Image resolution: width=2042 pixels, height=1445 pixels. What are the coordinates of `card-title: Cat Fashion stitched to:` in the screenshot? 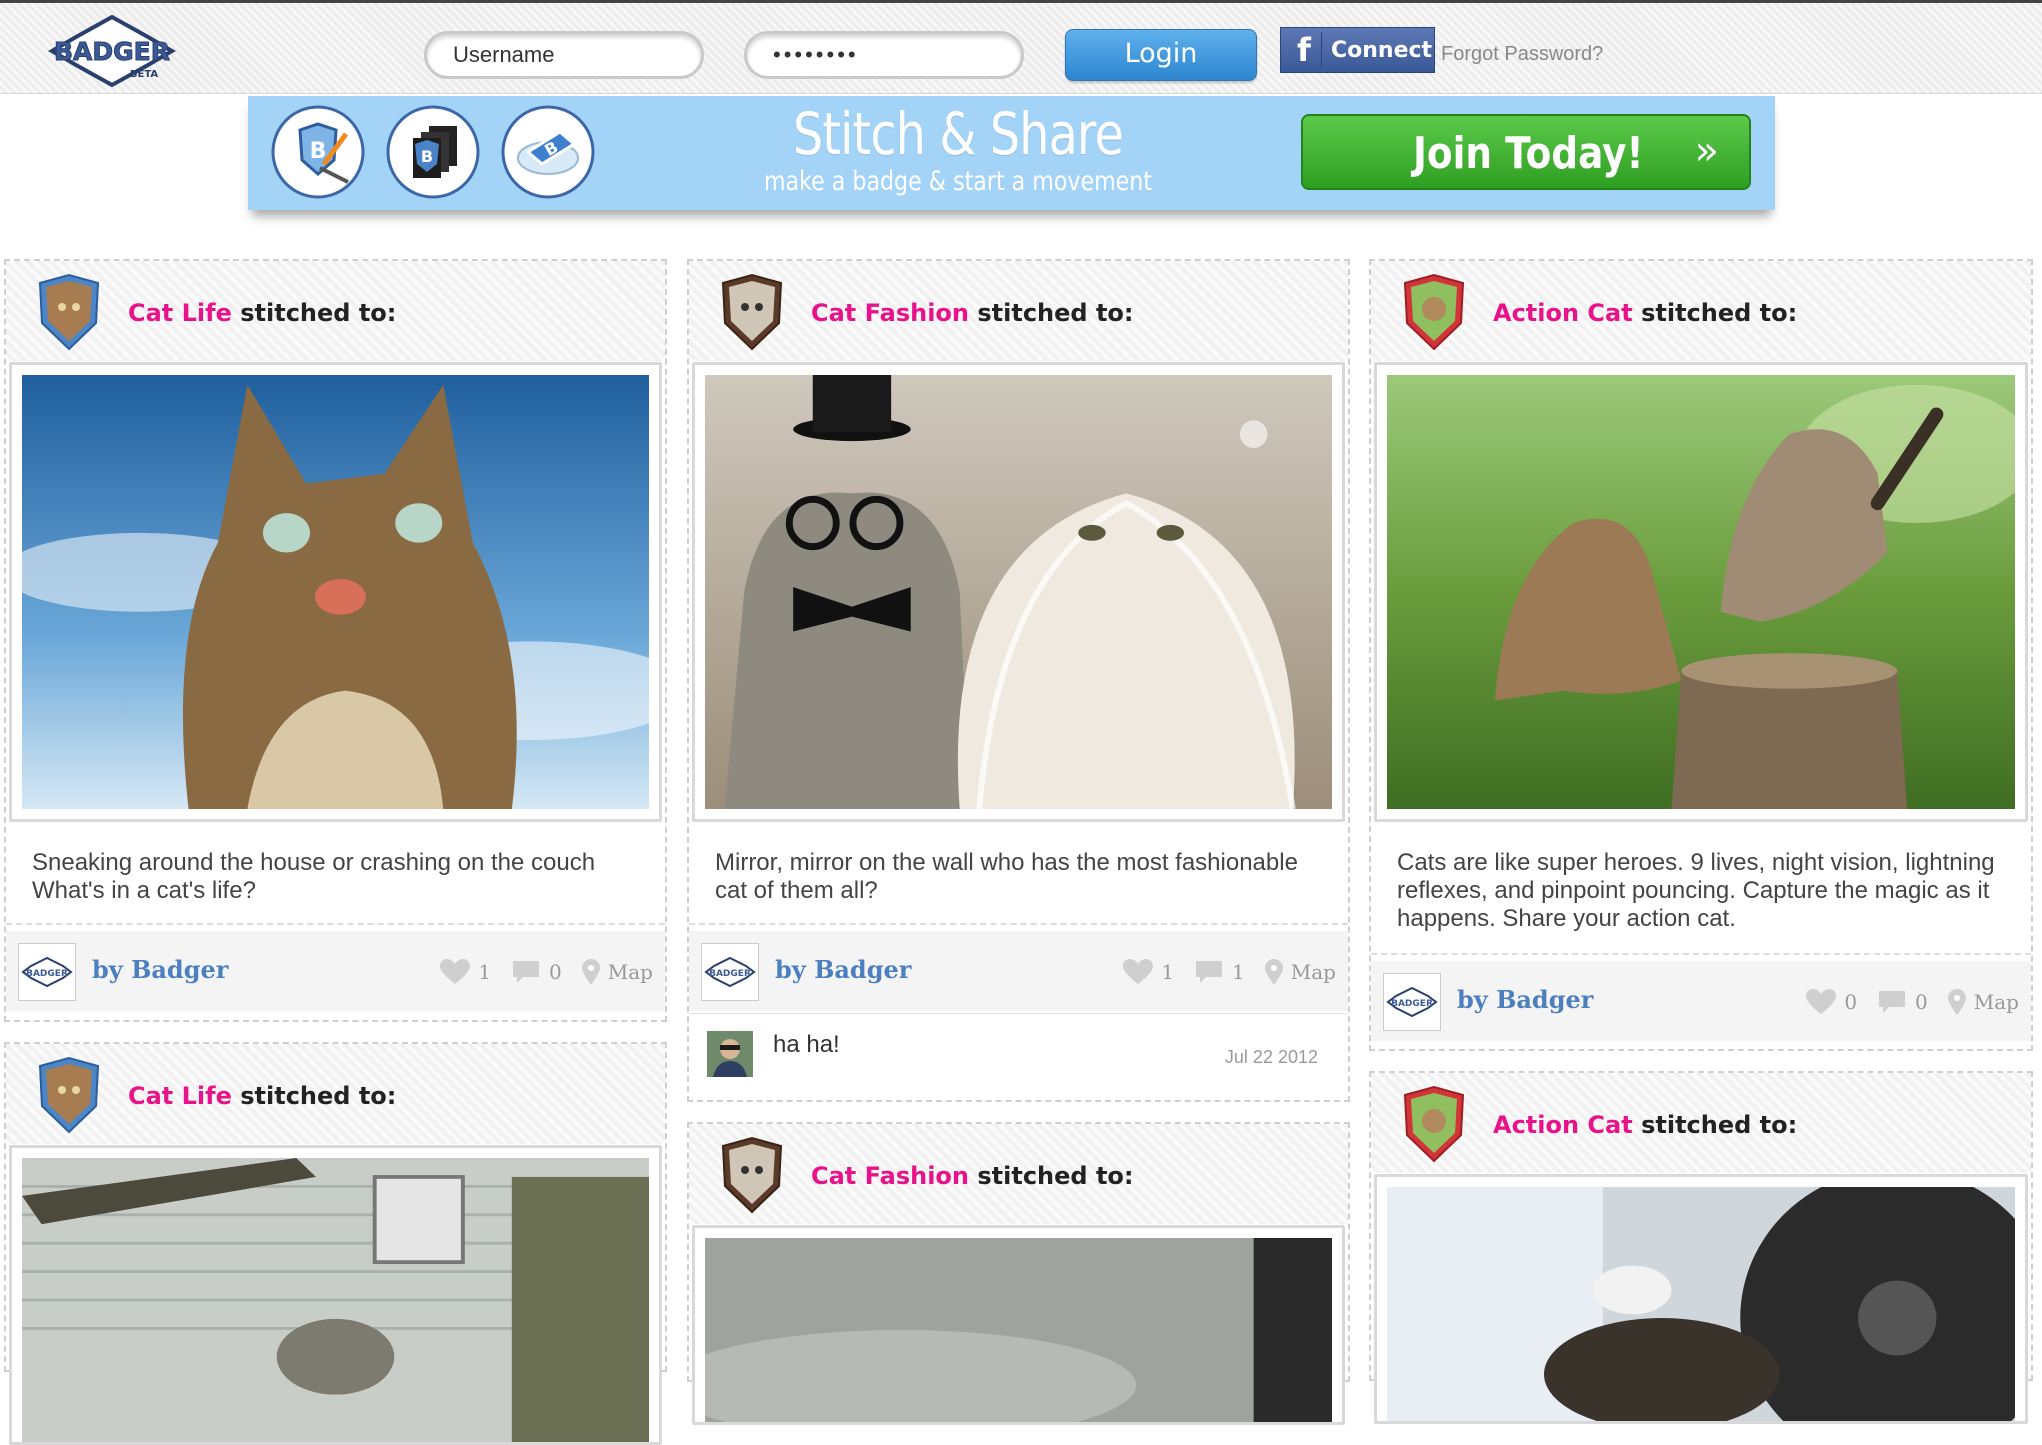 It's located at (972, 1176).